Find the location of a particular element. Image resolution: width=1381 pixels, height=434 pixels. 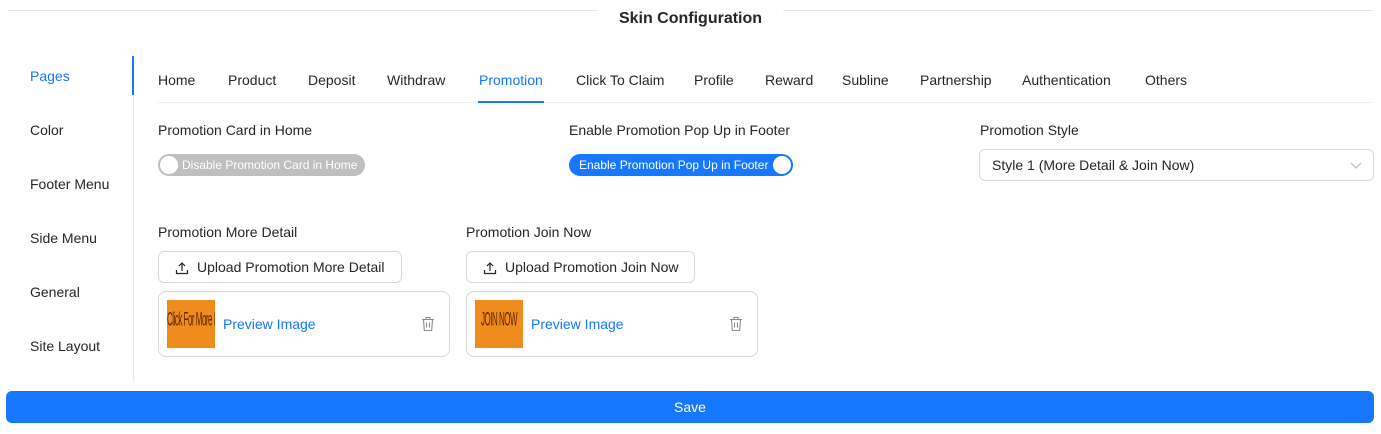

promo-popup-footer-label: Enable Promotion Pop Up in Footer is located at coordinates (680, 130).